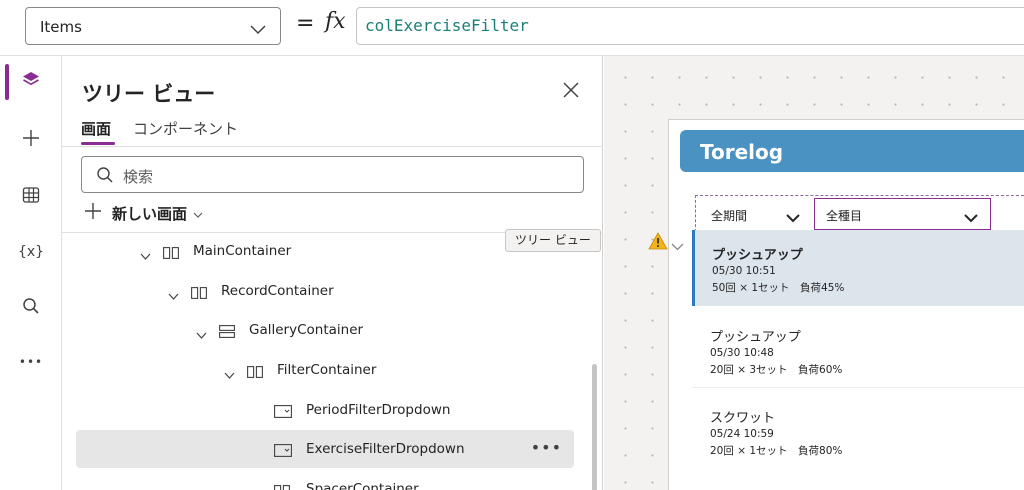  Describe the element at coordinates (729, 216) in the screenshot. I see `period-filter-value: 全期間` at that location.